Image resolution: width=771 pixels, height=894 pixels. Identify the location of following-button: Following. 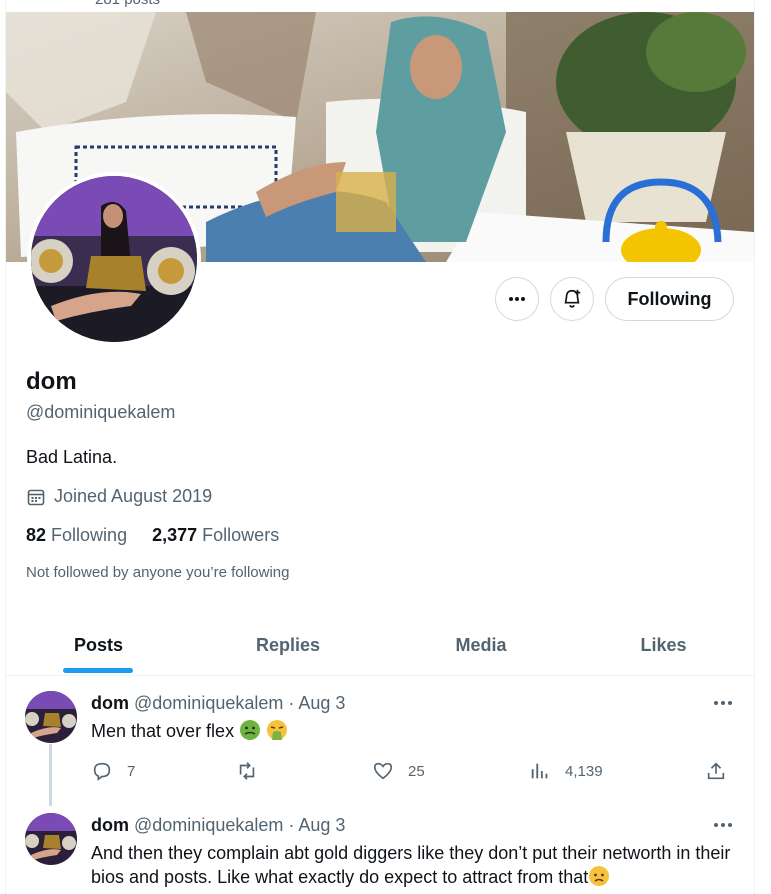
(669, 299).